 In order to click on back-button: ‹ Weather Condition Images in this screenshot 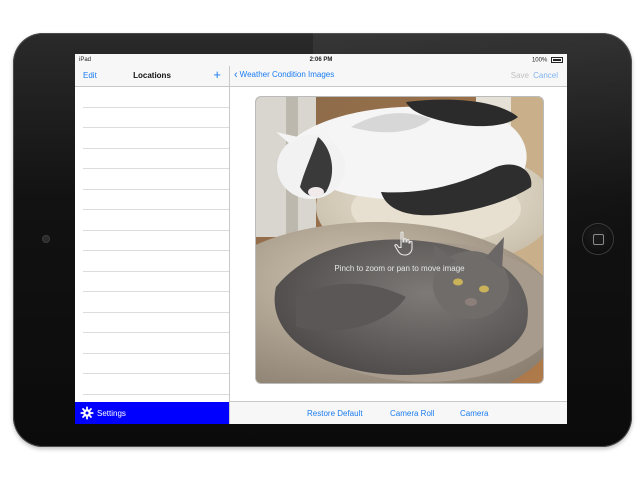, I will do `click(284, 75)`.